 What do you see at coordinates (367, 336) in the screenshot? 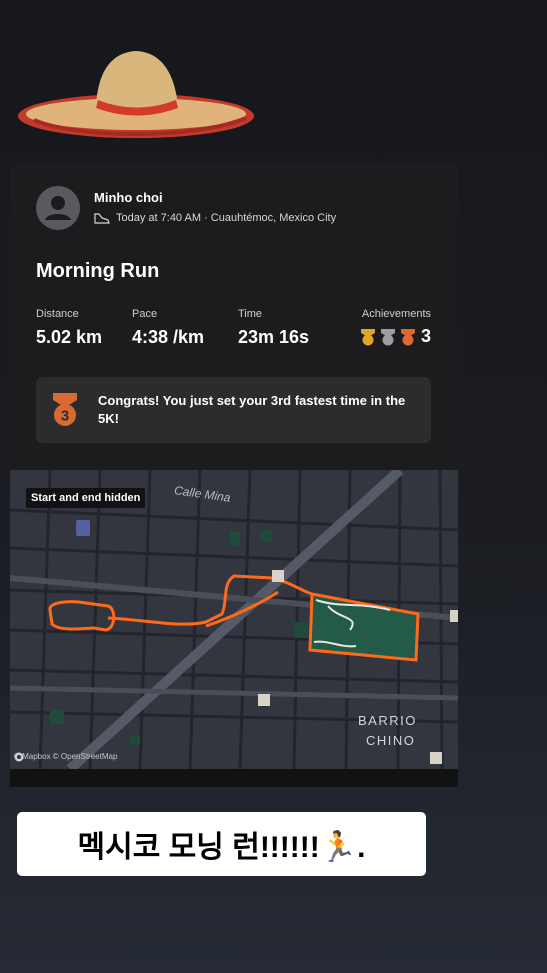
I see `gold-medal-icon` at bounding box center [367, 336].